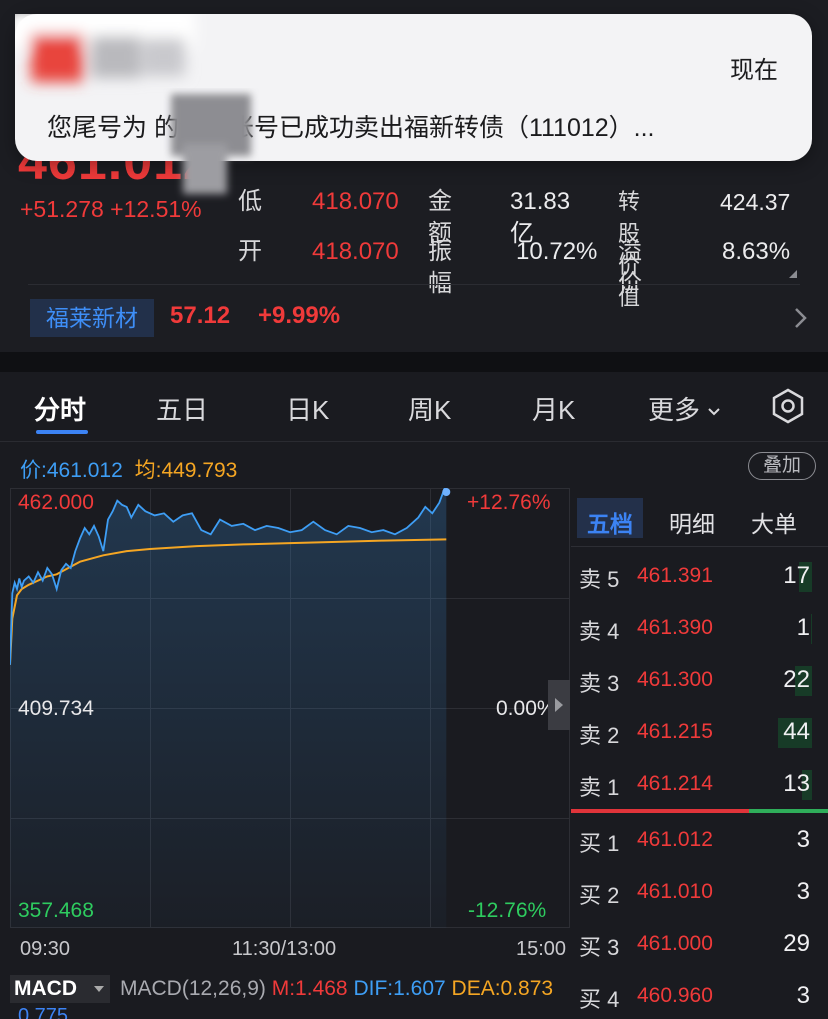  Describe the element at coordinates (675, 995) in the screenshot. I see `bid-price: 460.960` at that location.